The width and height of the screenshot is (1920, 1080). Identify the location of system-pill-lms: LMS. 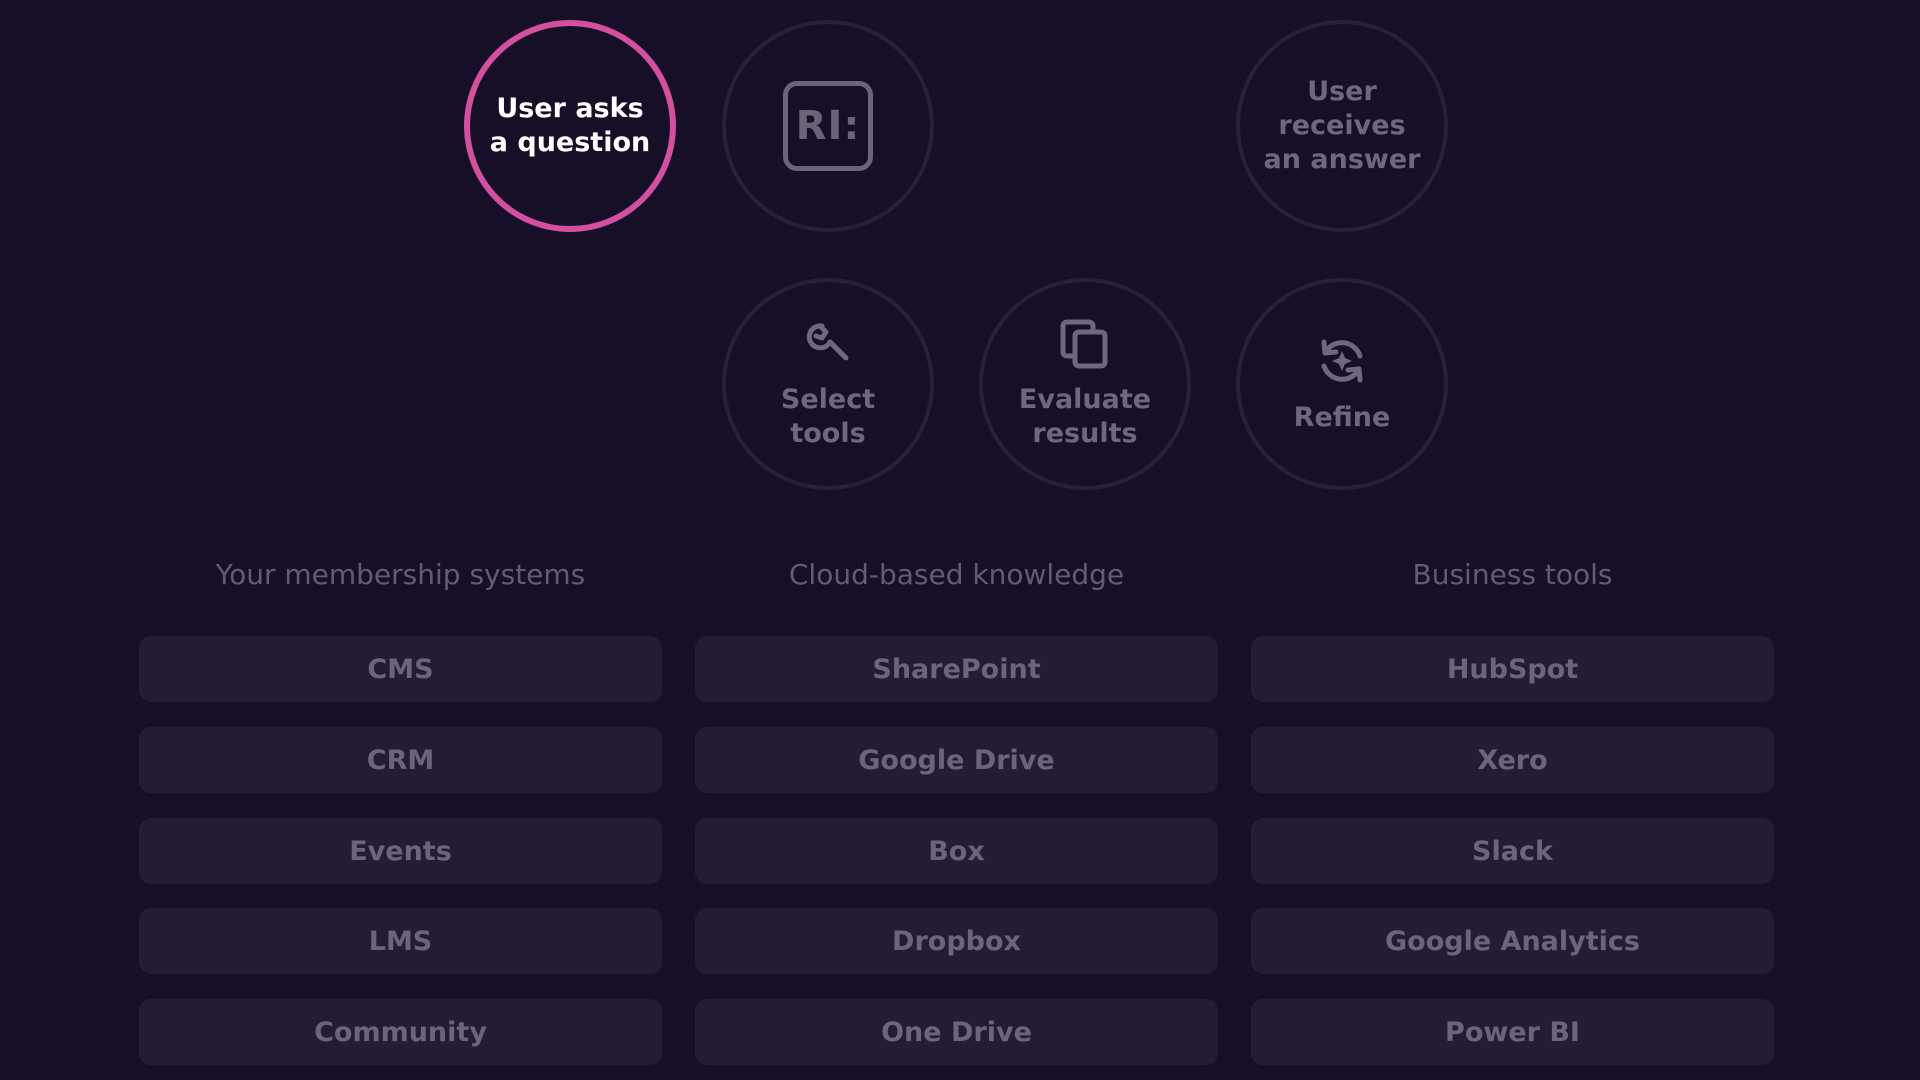
(400, 941).